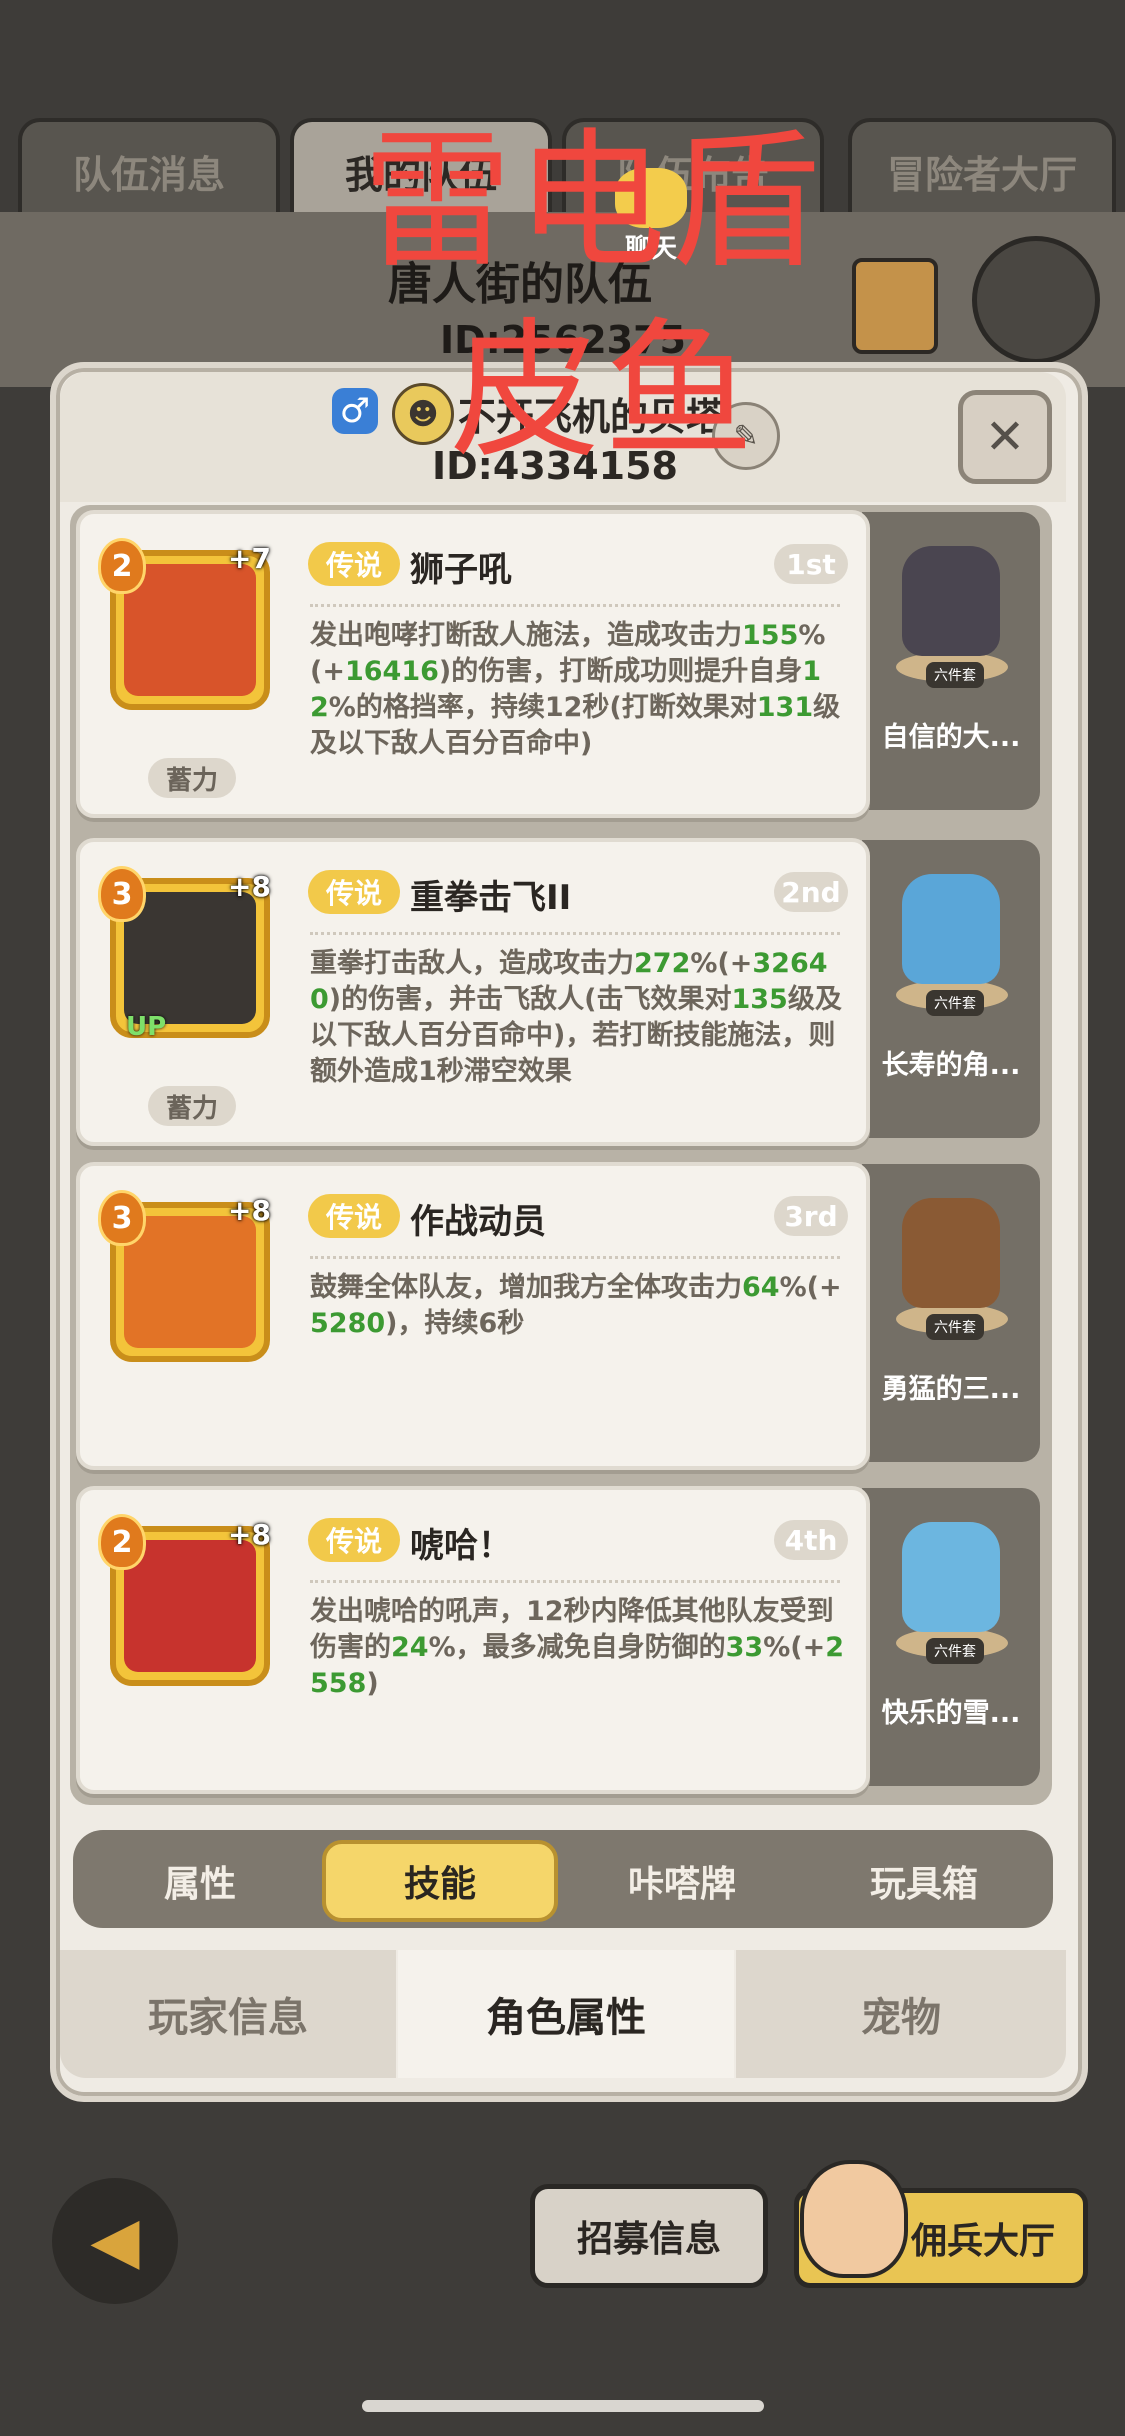 This screenshot has width=1125, height=2436. Describe the element at coordinates (580, 1306) in the screenshot. I see `skill-description: 鼓舞全体队友，增加我方全体攻击力64%(+ 5280)，持续6秒` at that location.